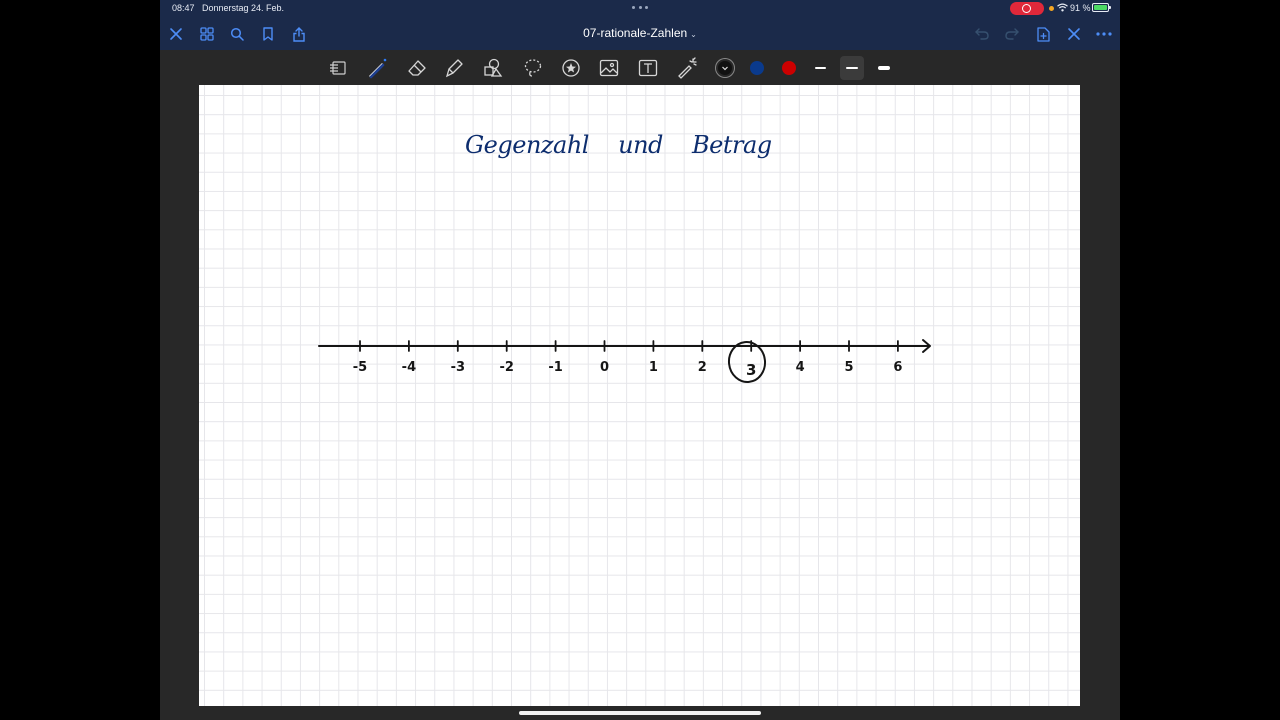  I want to click on image-icon, so click(609, 68).